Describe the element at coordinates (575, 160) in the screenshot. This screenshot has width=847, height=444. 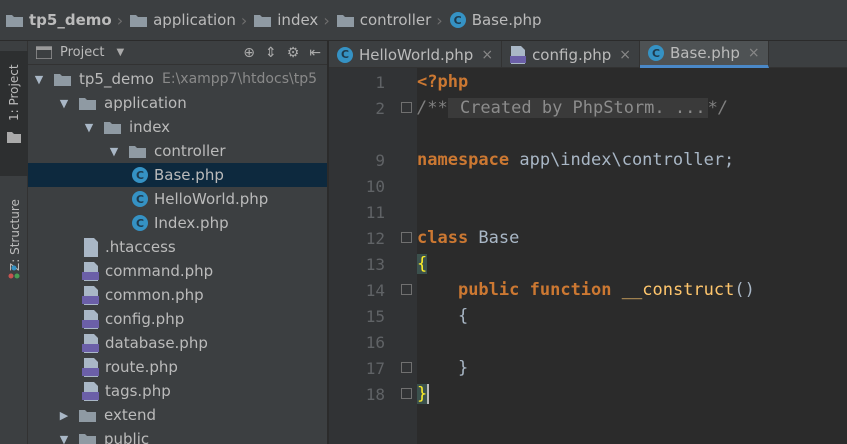
I see `code-line-9: namespace app\index\controller;` at that location.